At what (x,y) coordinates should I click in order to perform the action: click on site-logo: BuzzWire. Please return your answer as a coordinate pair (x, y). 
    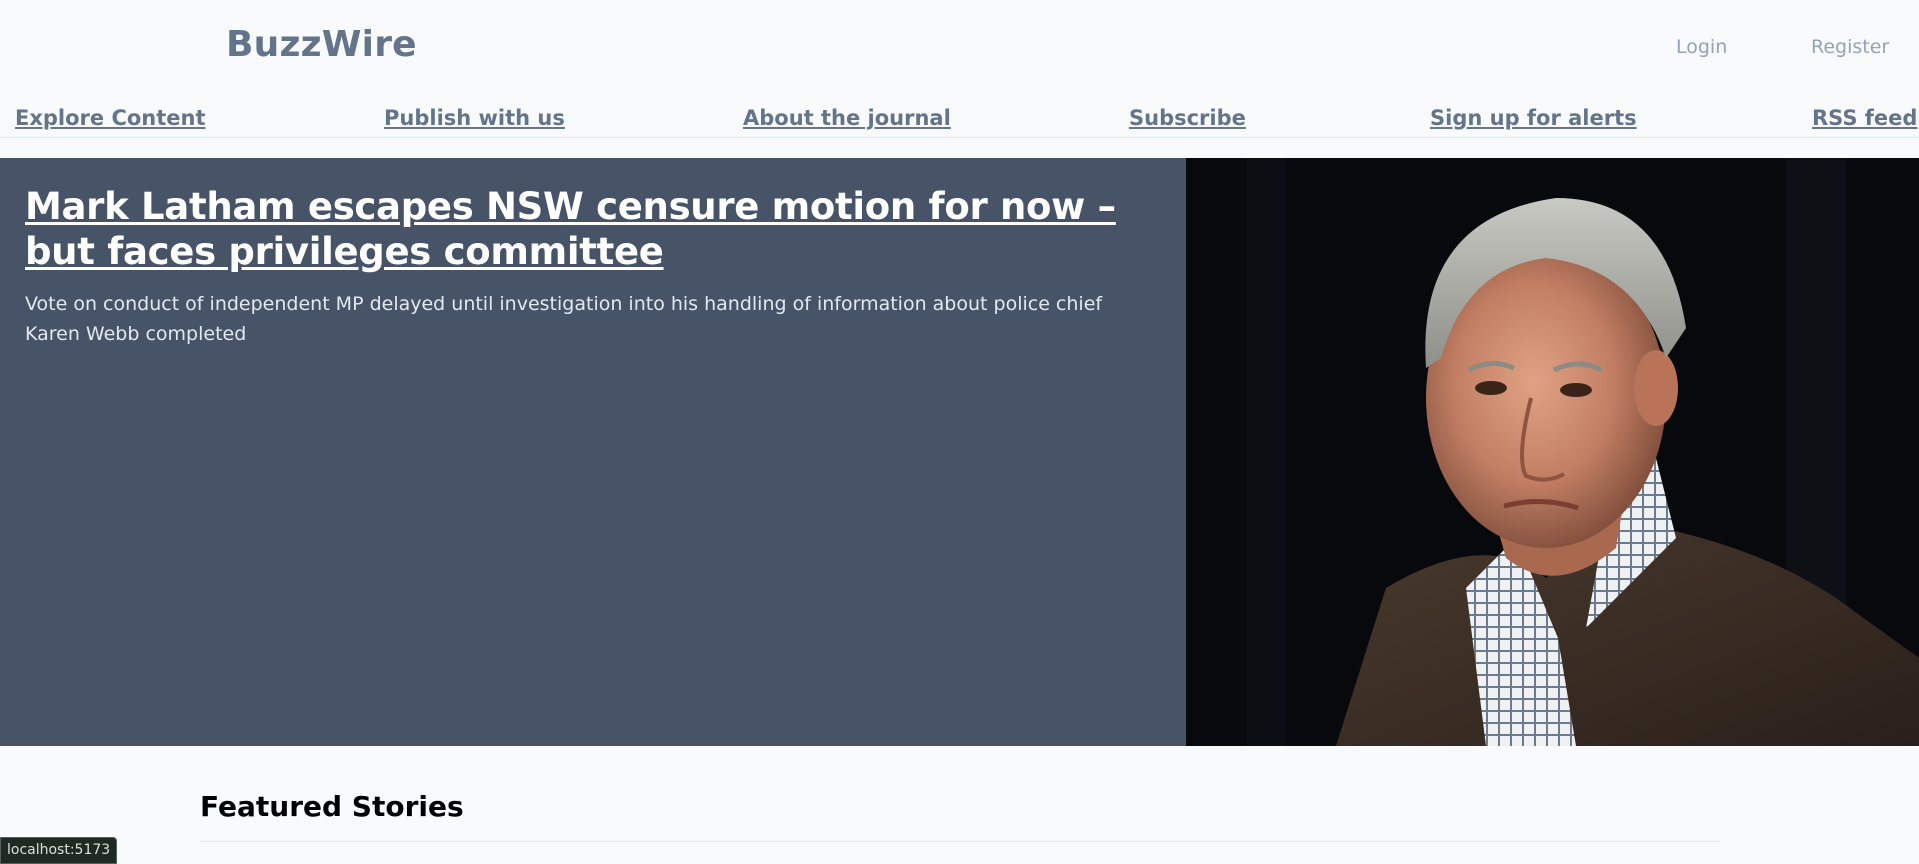
    Looking at the image, I should click on (321, 44).